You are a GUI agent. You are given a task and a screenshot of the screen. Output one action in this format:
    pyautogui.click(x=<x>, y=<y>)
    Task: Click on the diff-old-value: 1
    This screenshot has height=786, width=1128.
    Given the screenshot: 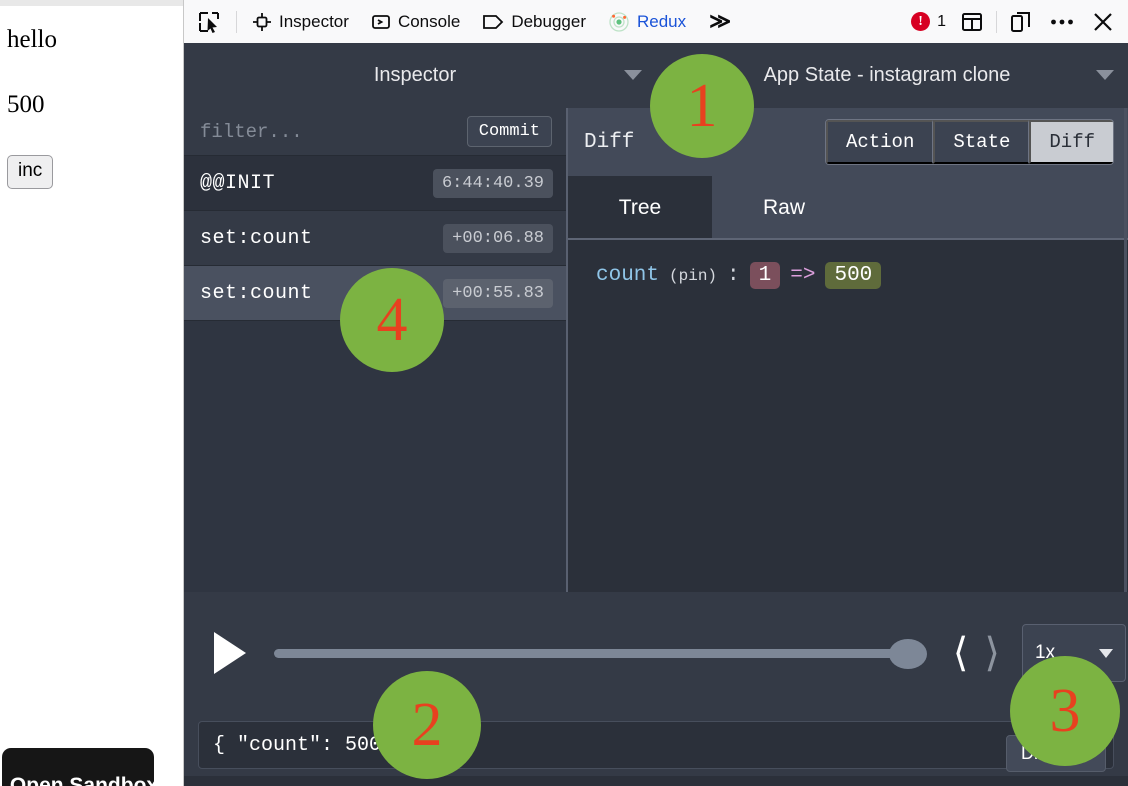 What is the action you would take?
    pyautogui.click(x=765, y=275)
    